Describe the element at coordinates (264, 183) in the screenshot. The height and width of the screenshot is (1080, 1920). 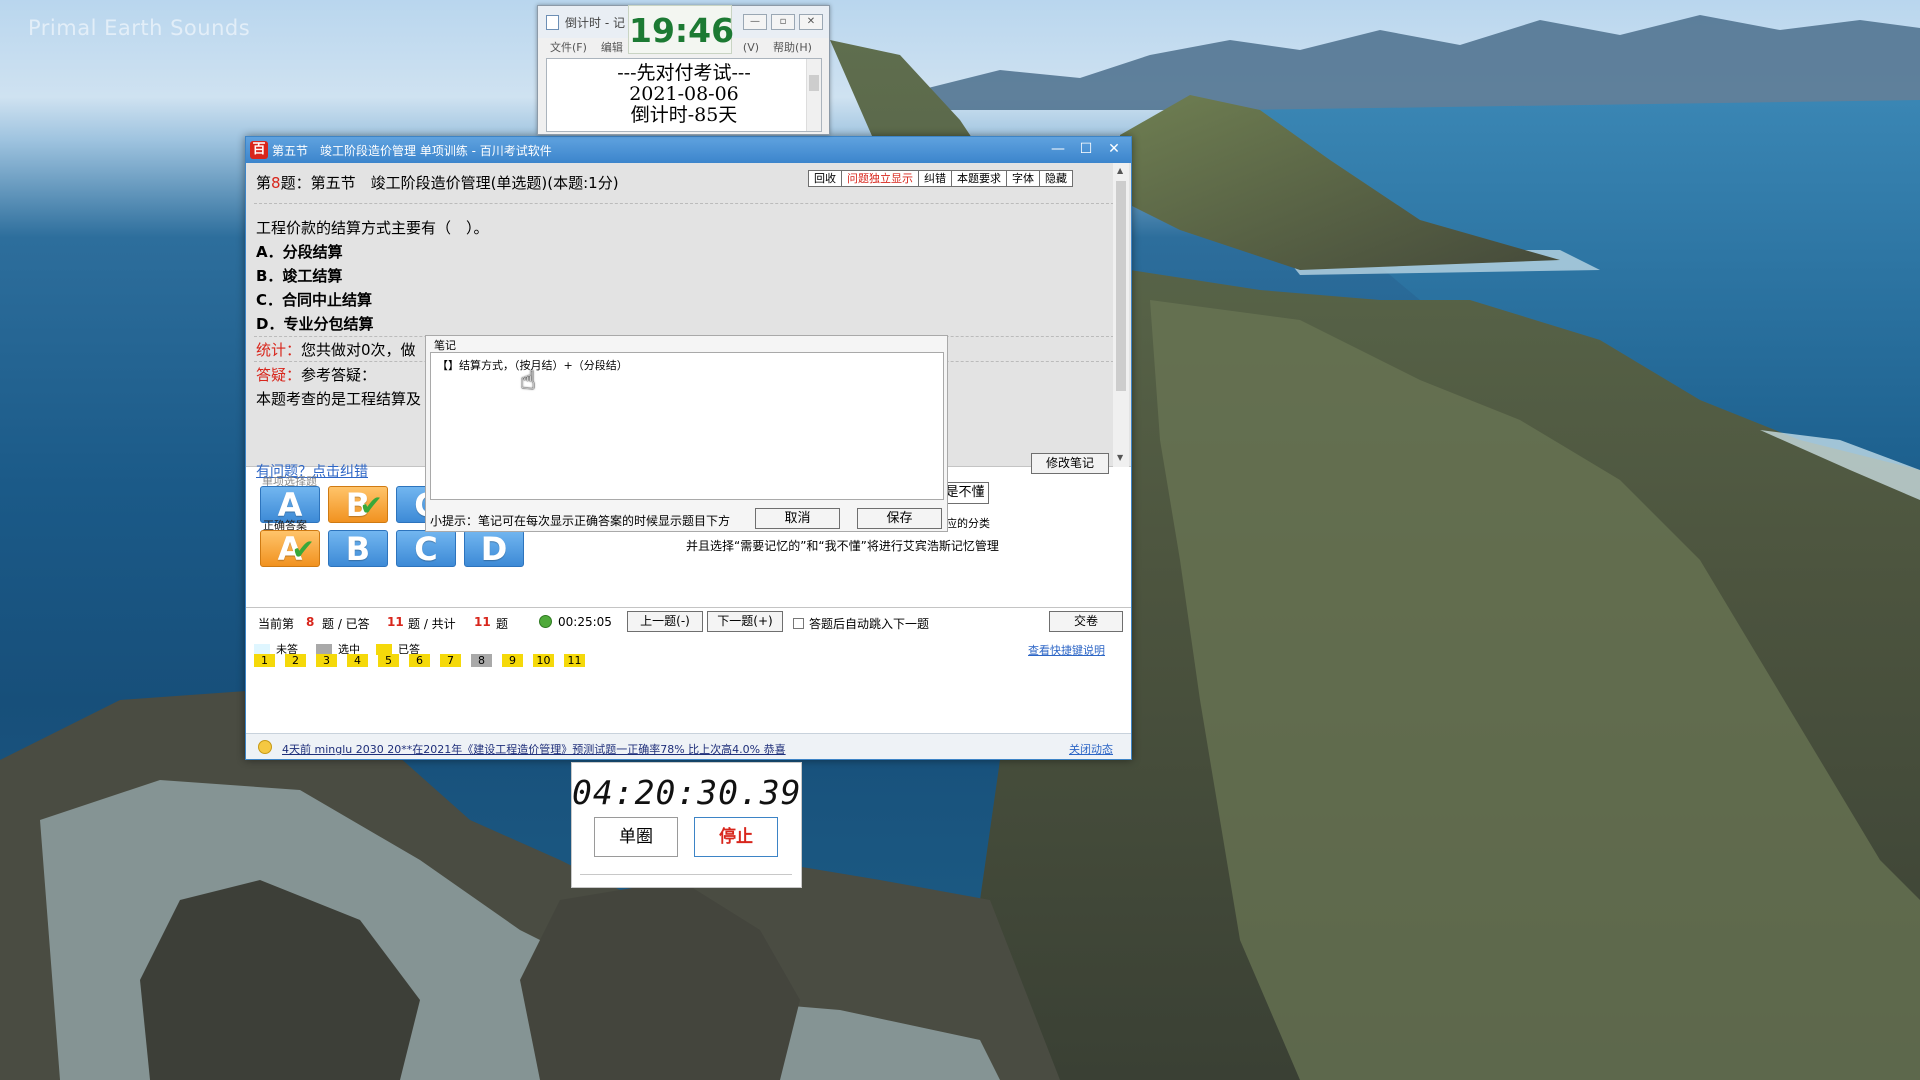
I see `question-prefix: 第` at that location.